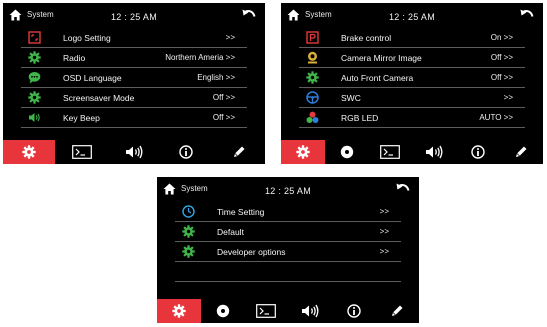 The image size is (547, 327). I want to click on setting-label: Logo Setting, so click(87, 38).